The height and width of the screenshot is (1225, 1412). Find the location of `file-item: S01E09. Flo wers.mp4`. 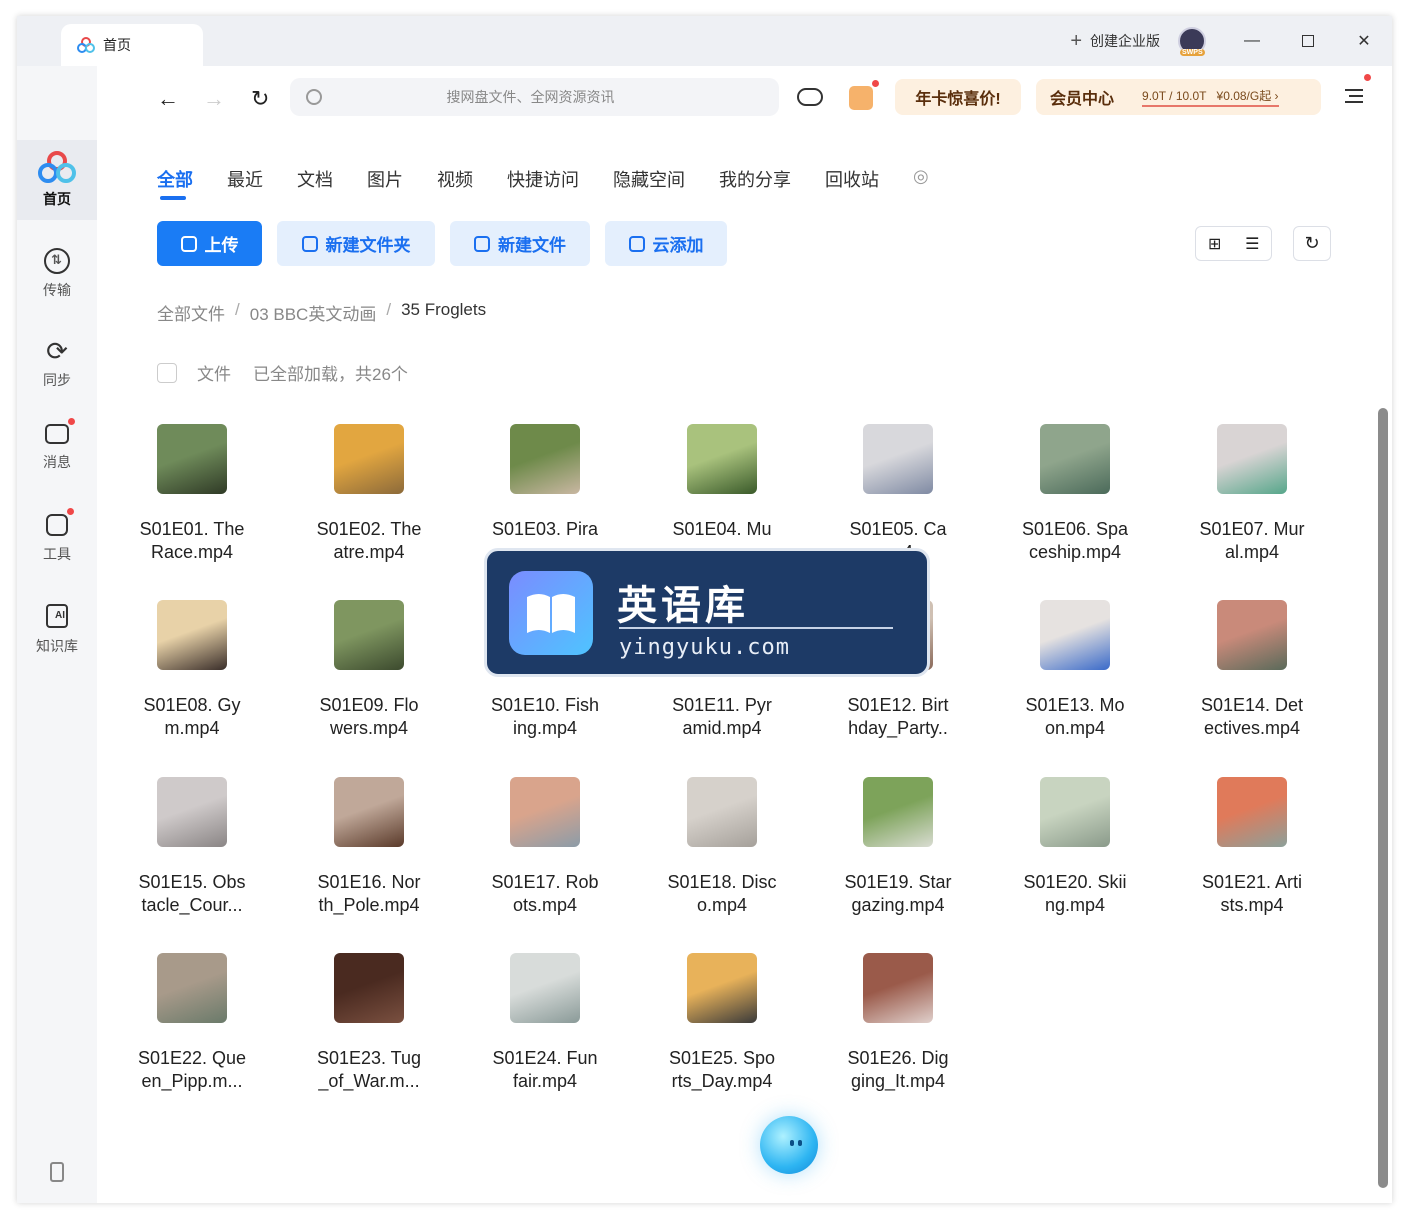

file-item: S01E09. Flo wers.mp4 is located at coordinates (369, 670).